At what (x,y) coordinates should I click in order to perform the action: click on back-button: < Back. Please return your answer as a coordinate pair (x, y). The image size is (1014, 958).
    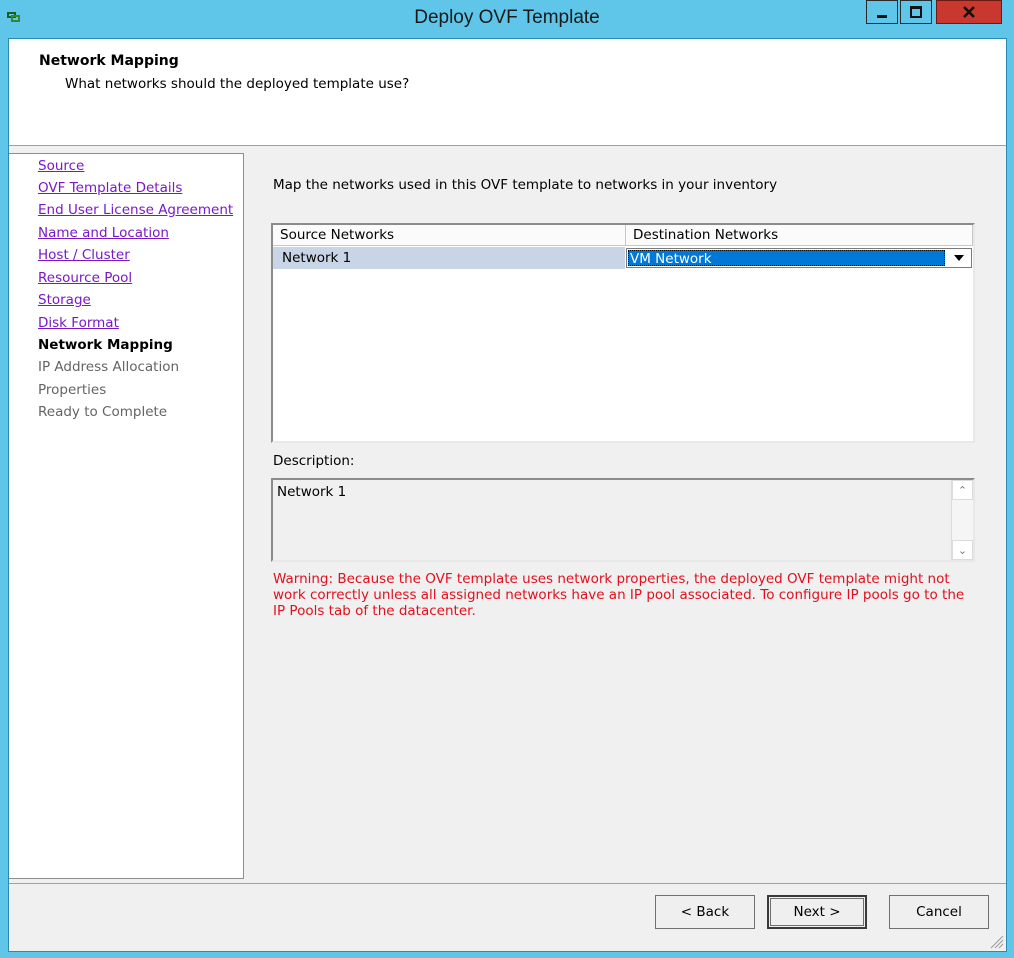
    Looking at the image, I should click on (705, 912).